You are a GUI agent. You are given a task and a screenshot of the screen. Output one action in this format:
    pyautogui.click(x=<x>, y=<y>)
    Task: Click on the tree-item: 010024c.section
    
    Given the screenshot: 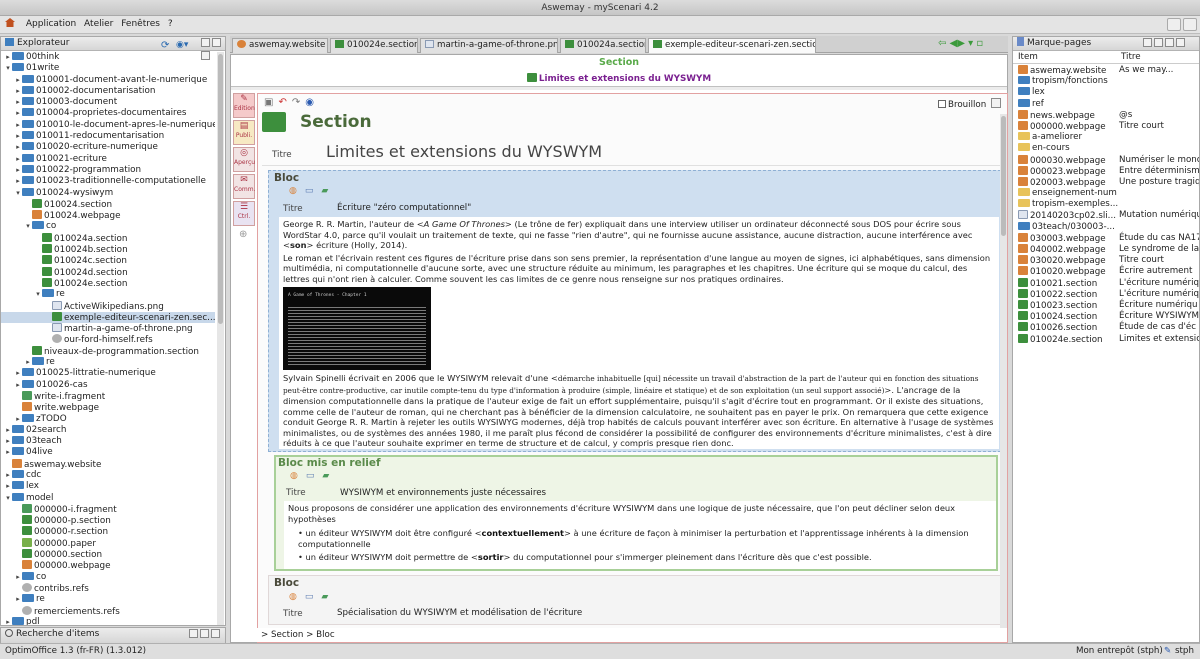 What is the action you would take?
    pyautogui.click(x=108, y=260)
    